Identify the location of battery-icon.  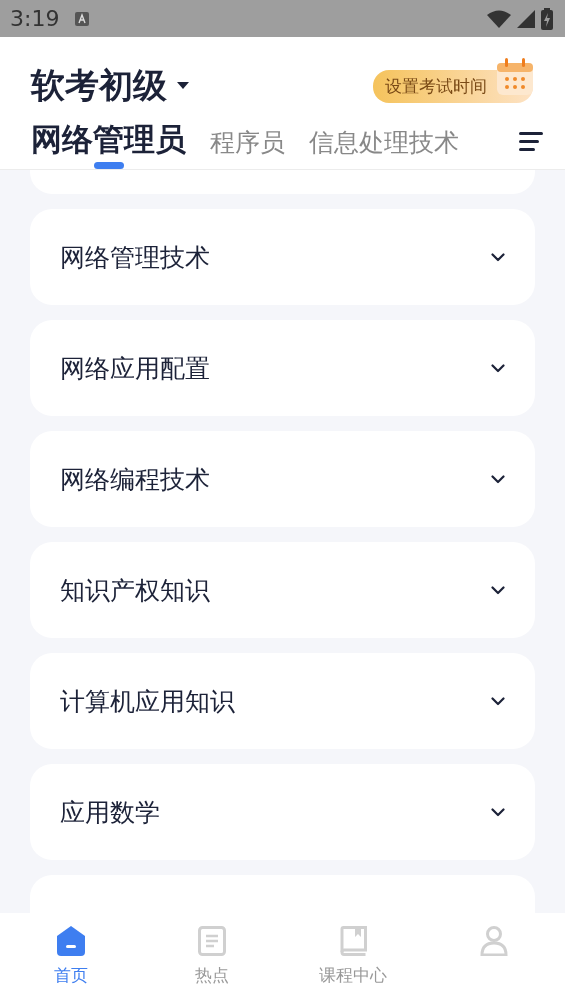
(547, 18).